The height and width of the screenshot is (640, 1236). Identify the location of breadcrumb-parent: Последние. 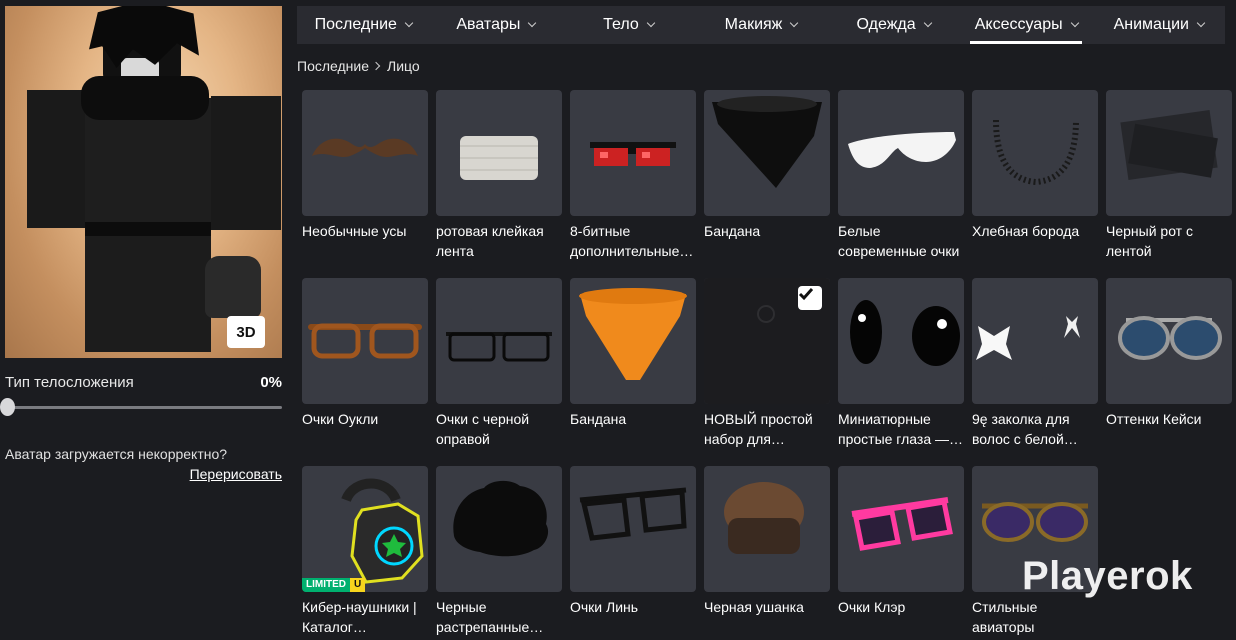
(333, 66).